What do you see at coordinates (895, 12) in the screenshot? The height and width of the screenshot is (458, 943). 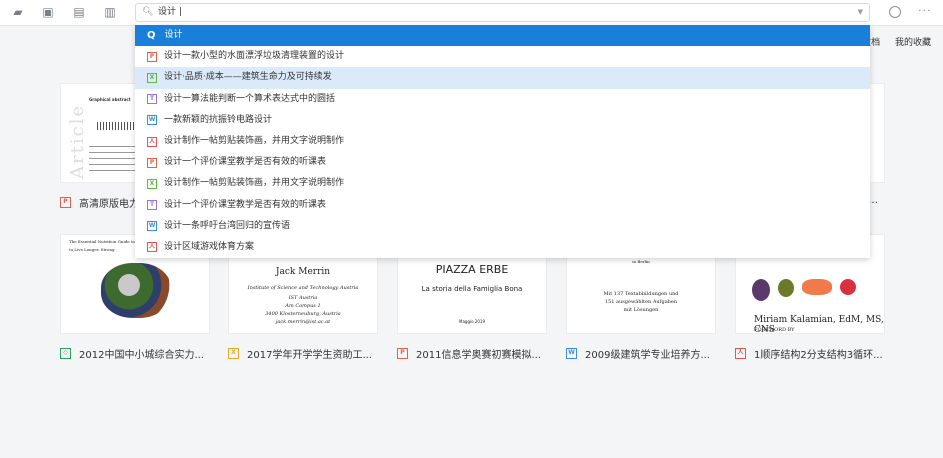 I see `user-icon` at bounding box center [895, 12].